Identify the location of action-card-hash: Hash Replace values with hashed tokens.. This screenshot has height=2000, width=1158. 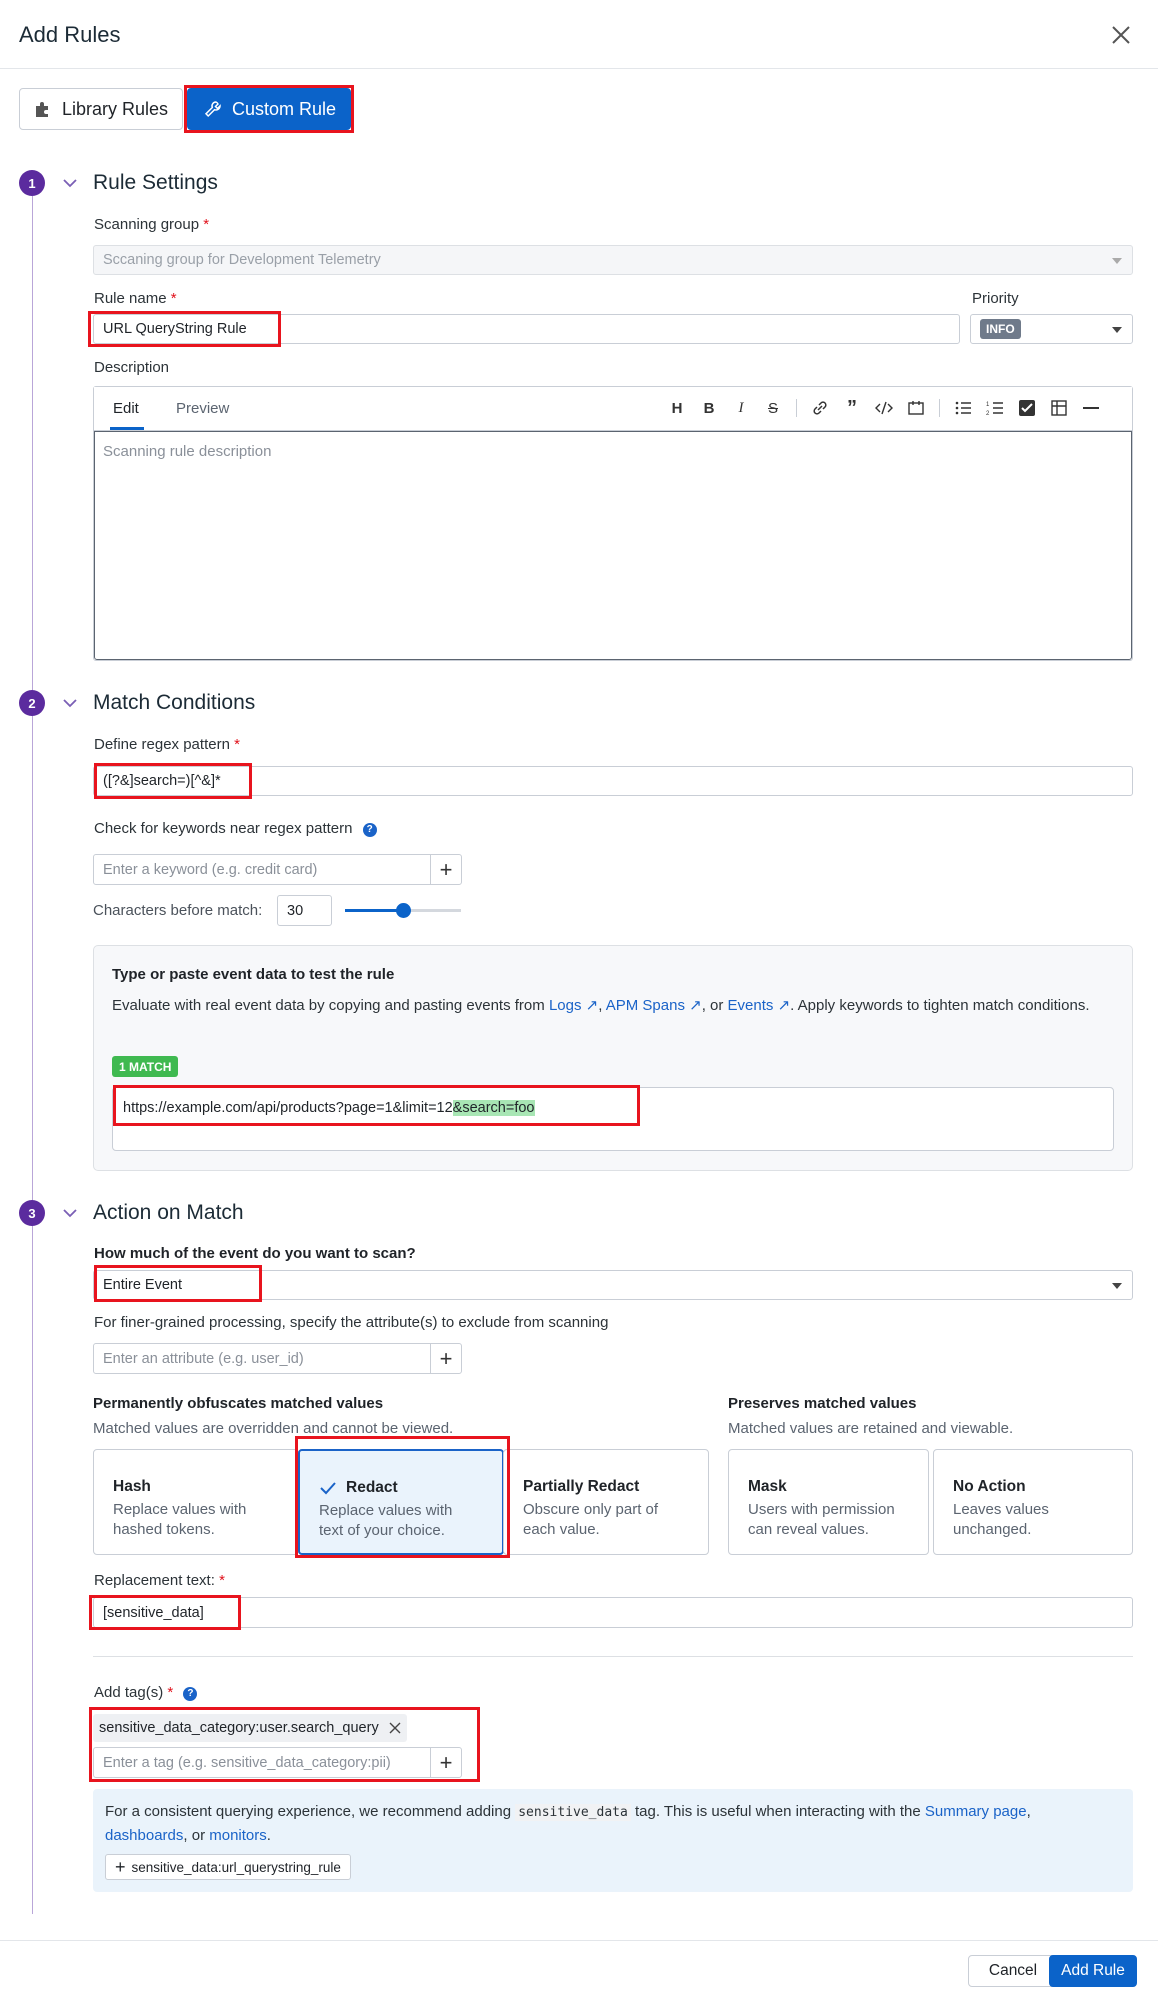
(196, 1502).